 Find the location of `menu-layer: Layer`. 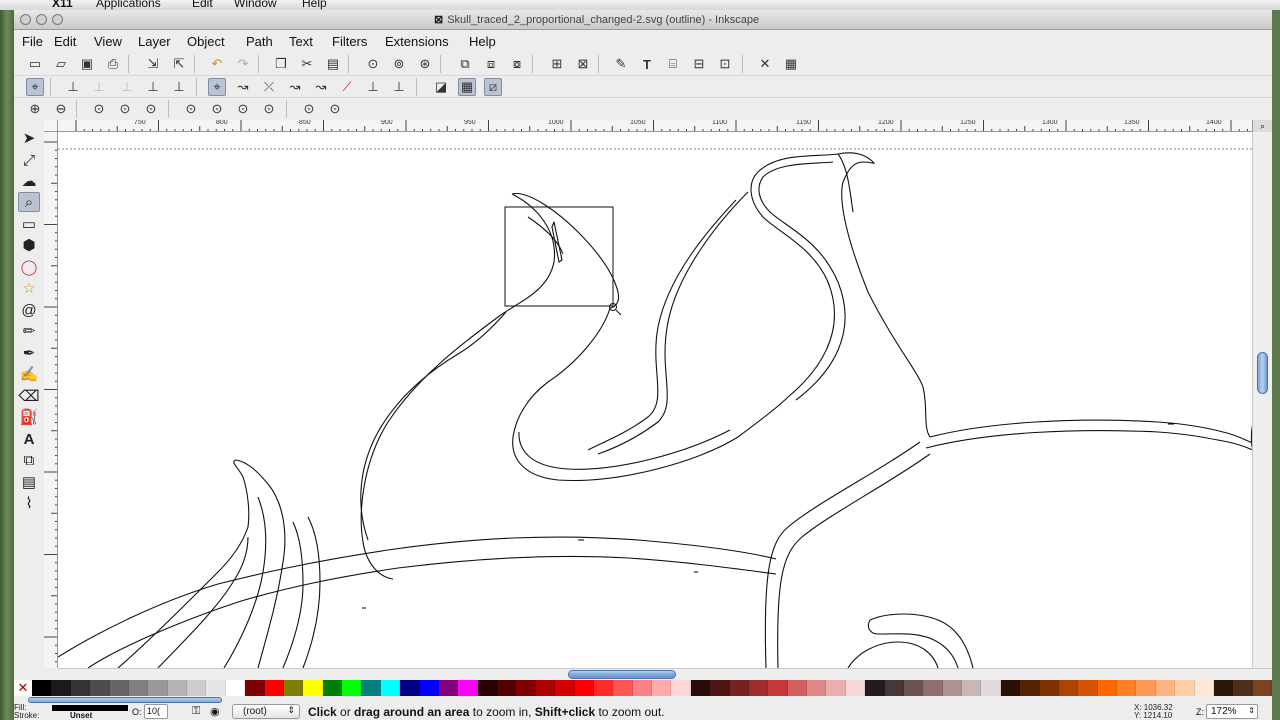

menu-layer: Layer is located at coordinates (154, 41).